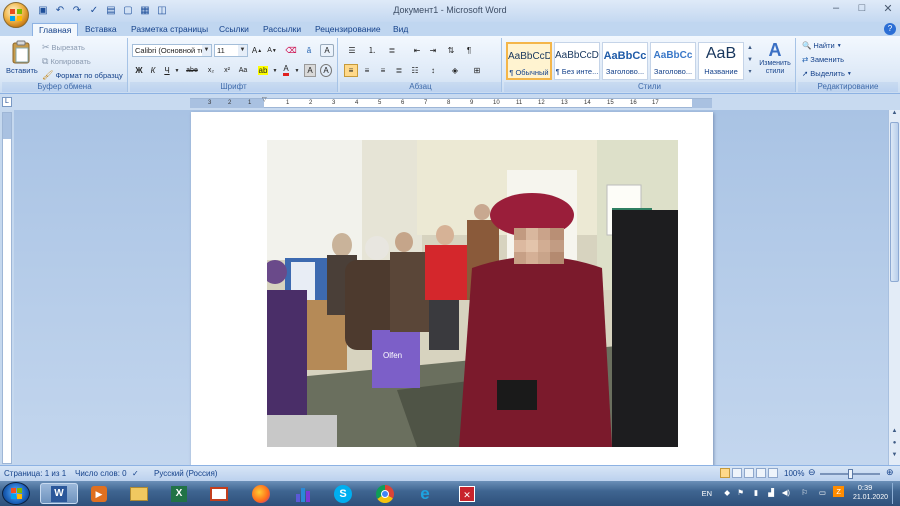 This screenshot has width=900, height=506. I want to click on shield-icon: ◆, so click(727, 492).